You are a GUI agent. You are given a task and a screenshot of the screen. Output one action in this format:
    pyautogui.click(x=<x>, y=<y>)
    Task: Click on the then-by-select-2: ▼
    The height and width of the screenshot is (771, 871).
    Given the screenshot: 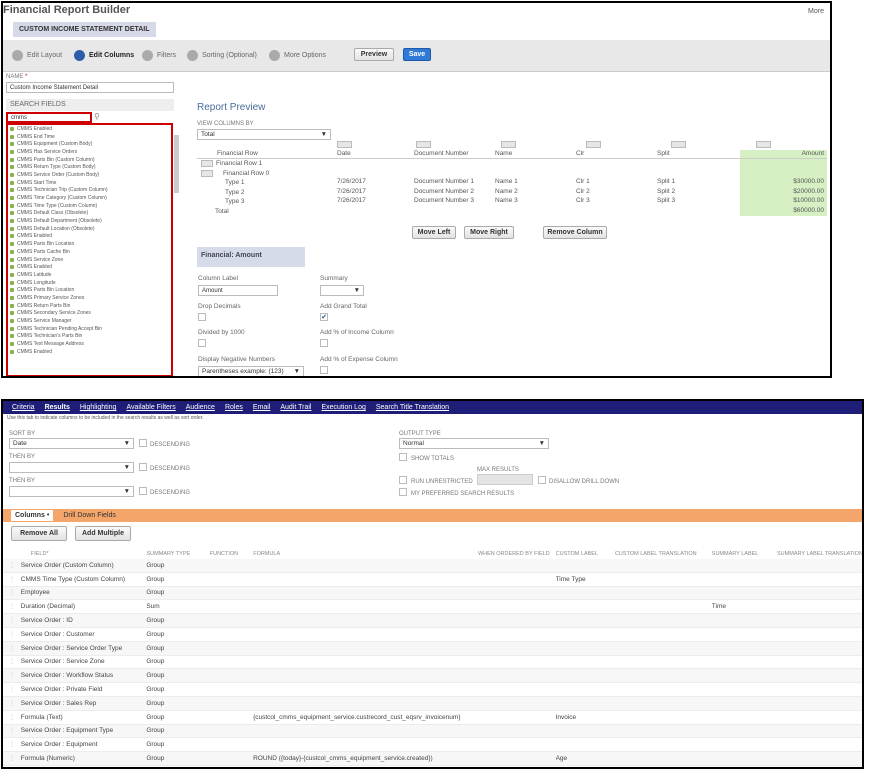 What is the action you would take?
    pyautogui.click(x=71, y=491)
    